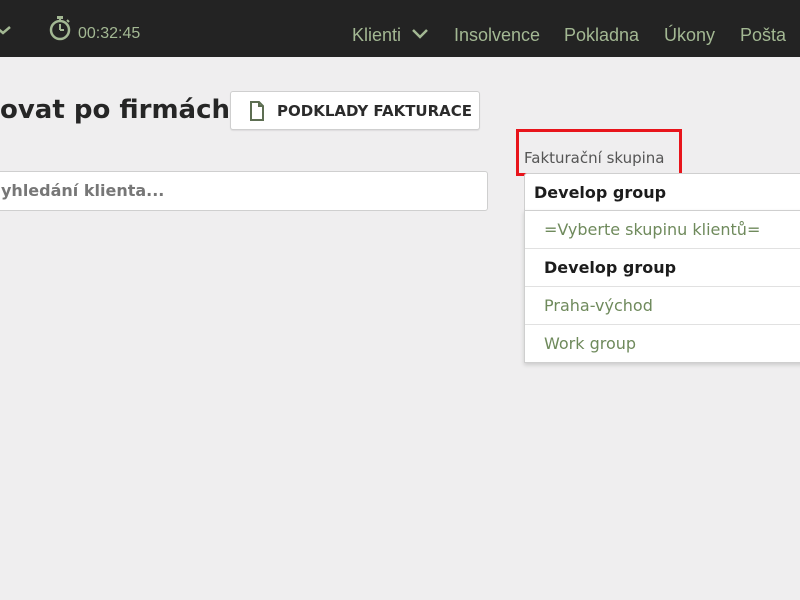 The width and height of the screenshot is (800, 600). I want to click on dropdown-option: Praha-východ, so click(662, 306).